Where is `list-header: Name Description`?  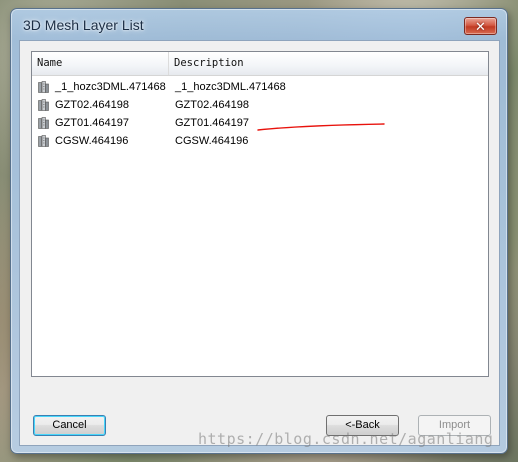 list-header: Name Description is located at coordinates (260, 64).